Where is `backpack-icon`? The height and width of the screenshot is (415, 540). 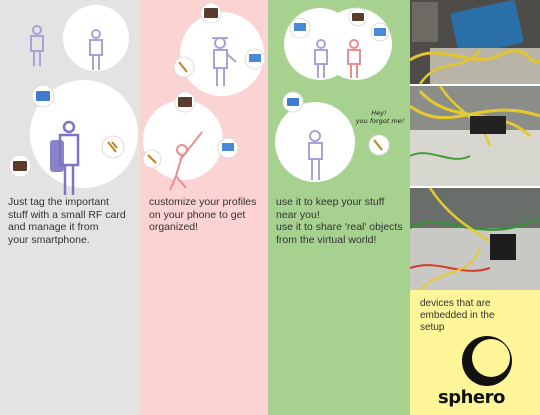 backpack-icon is located at coordinates (57, 156).